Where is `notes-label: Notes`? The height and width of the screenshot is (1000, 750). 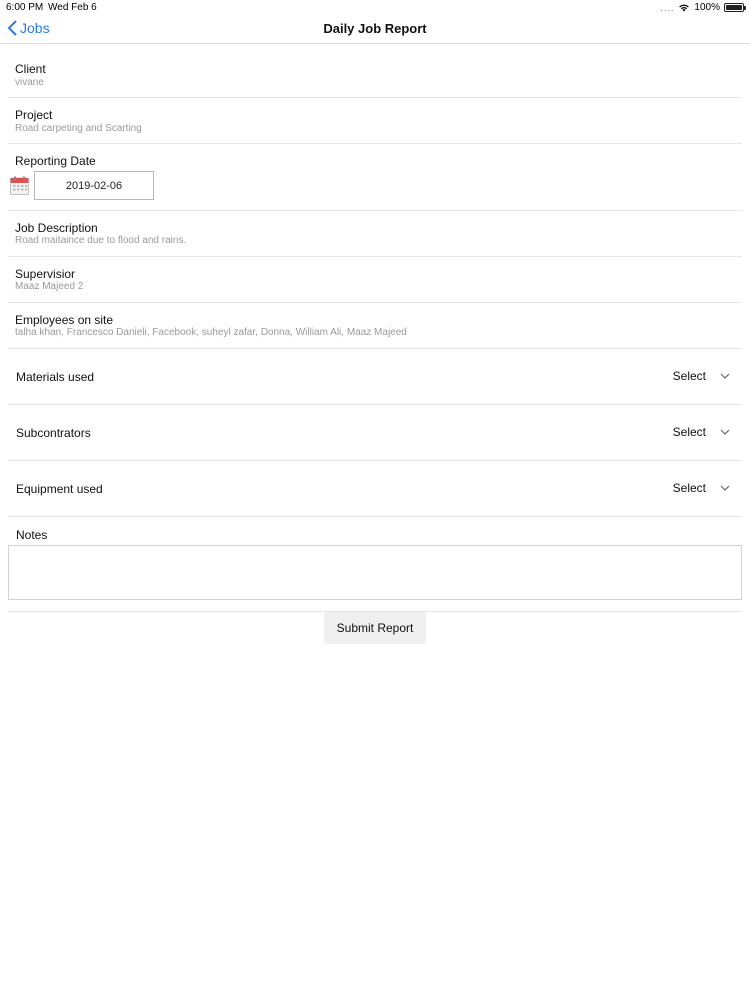 notes-label: Notes is located at coordinates (32, 535).